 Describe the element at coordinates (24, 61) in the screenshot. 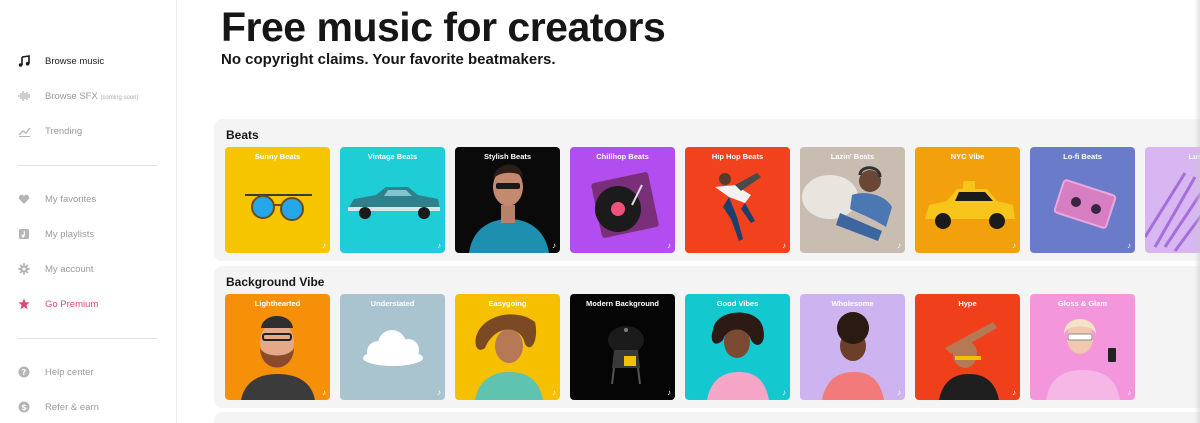

I see `music-note-icon` at that location.